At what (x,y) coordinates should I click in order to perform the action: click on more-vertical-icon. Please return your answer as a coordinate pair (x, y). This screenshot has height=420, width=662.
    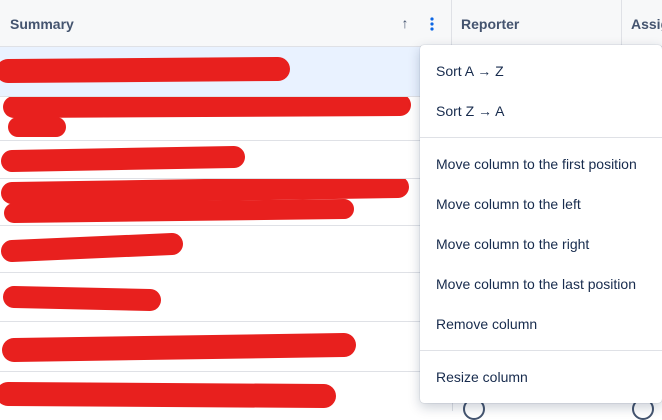
    Looking at the image, I should click on (432, 24).